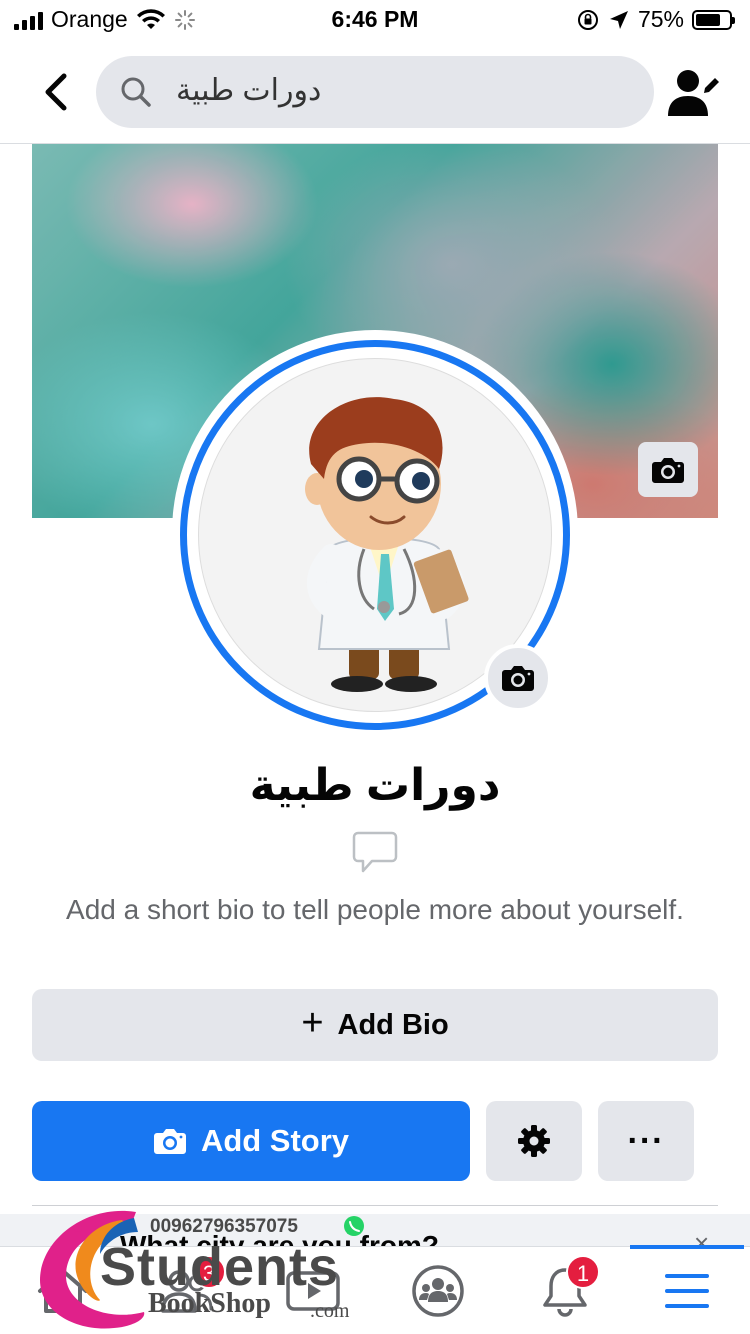 This screenshot has width=750, height=1334. What do you see at coordinates (136, 92) in the screenshot?
I see `search-icon` at bounding box center [136, 92].